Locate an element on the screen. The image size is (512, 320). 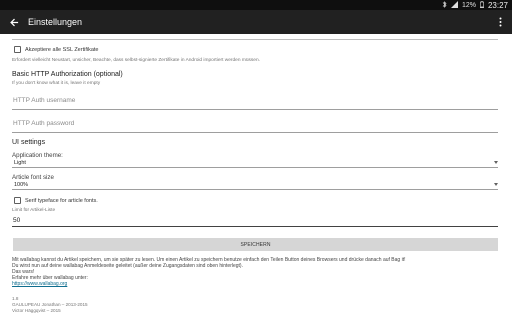
ssl-checkbox is located at coordinates (17, 49).